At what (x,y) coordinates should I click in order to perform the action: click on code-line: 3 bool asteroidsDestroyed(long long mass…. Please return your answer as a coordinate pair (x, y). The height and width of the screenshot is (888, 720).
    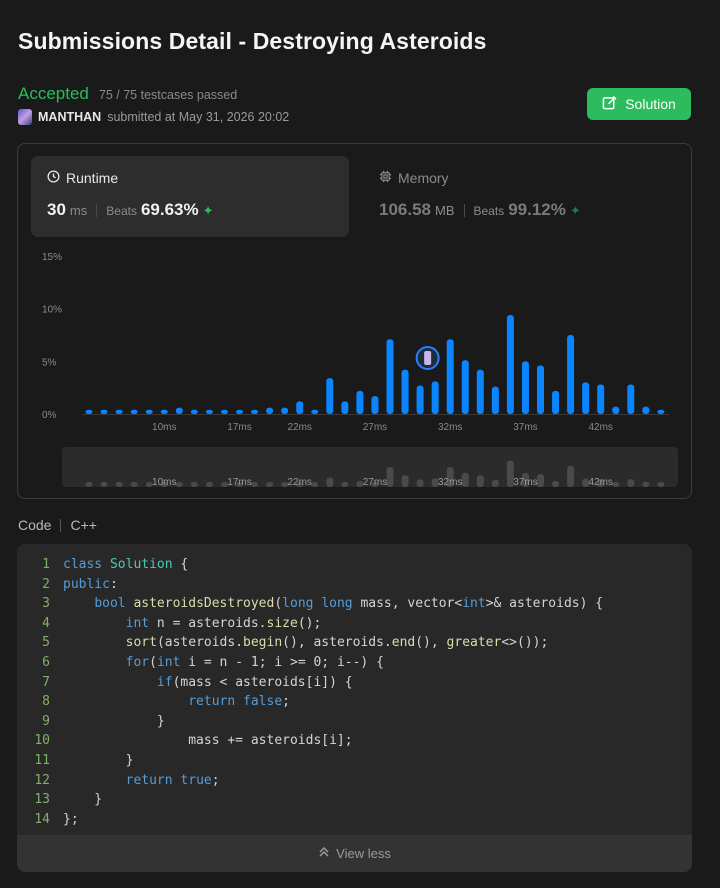
    Looking at the image, I should click on (310, 604).